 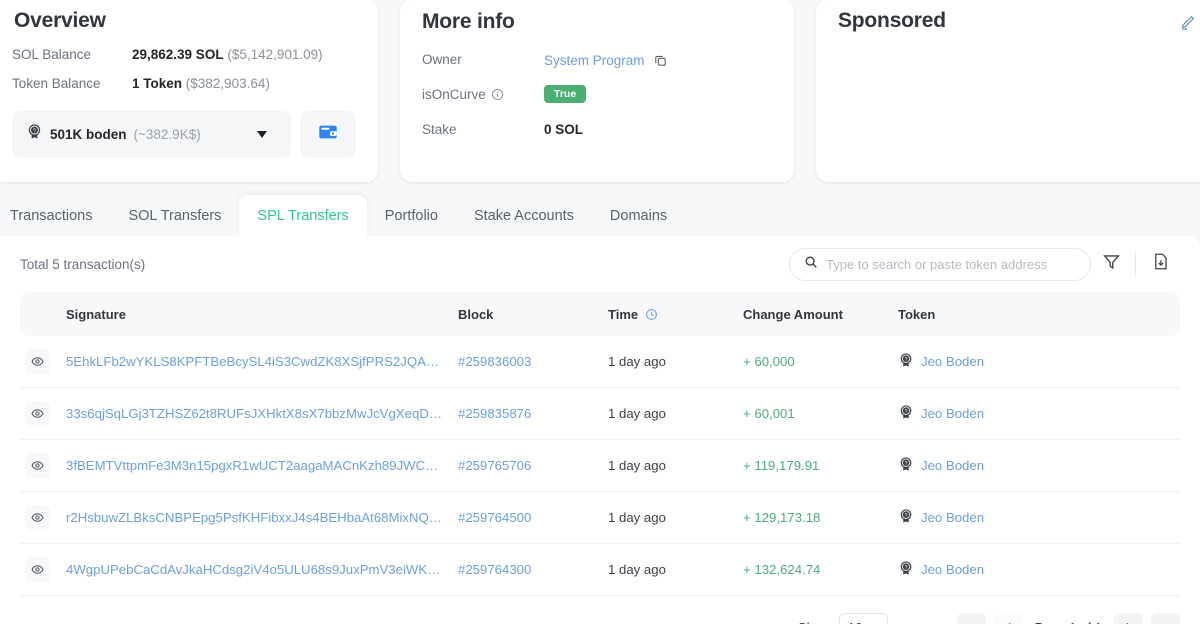 I want to click on th-eye, so click(x=43, y=314).